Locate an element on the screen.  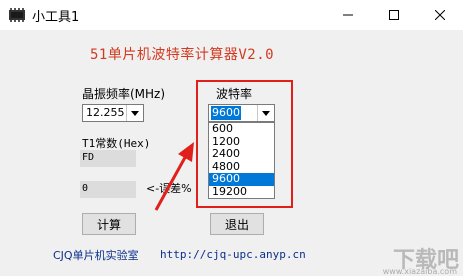
app-heading: 51单片机波特率计算器V2.0 is located at coordinates (182, 55).